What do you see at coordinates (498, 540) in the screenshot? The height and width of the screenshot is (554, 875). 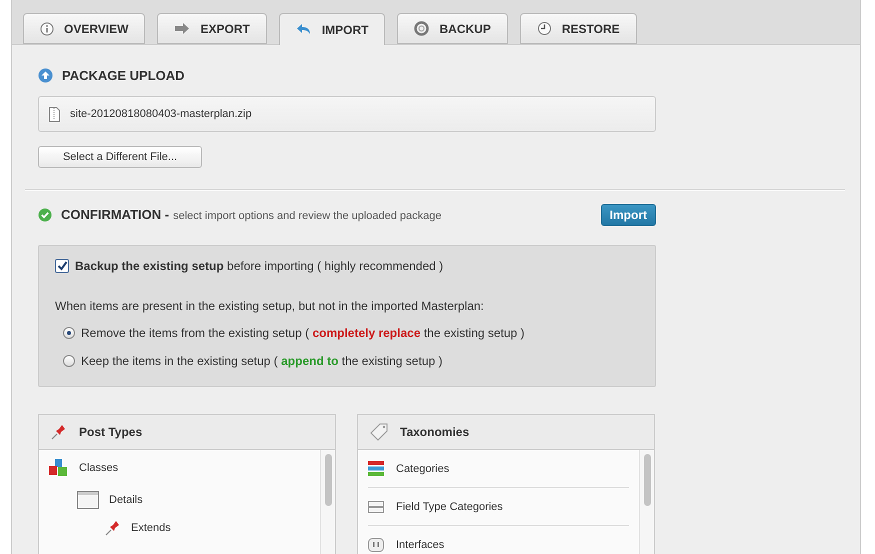 I see `list-item: Interfaces` at bounding box center [498, 540].